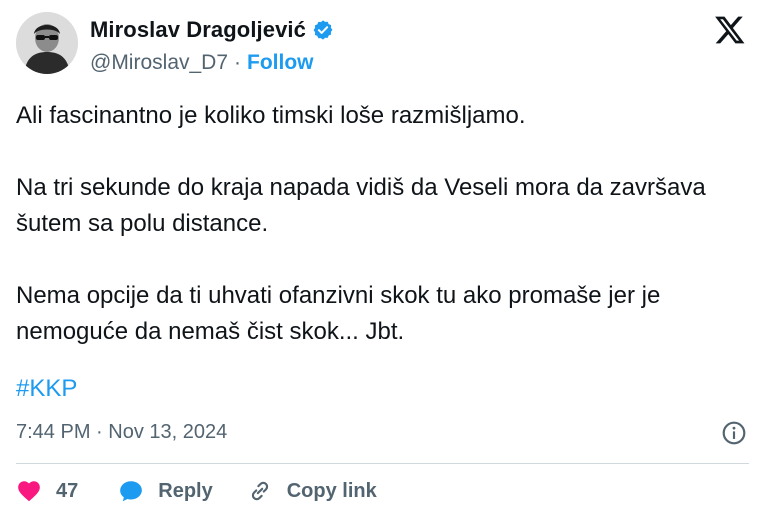 This screenshot has width=765, height=510. Describe the element at coordinates (131, 491) in the screenshot. I see `speech-bubble-icon` at that location.